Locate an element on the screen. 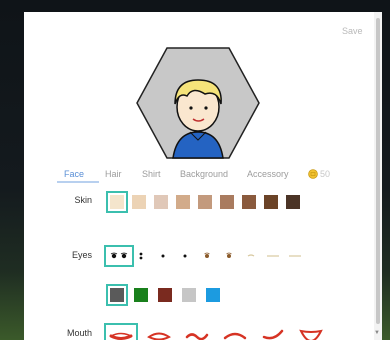 The height and width of the screenshot is (340, 390). tab-hair: Hair is located at coordinates (113, 174).